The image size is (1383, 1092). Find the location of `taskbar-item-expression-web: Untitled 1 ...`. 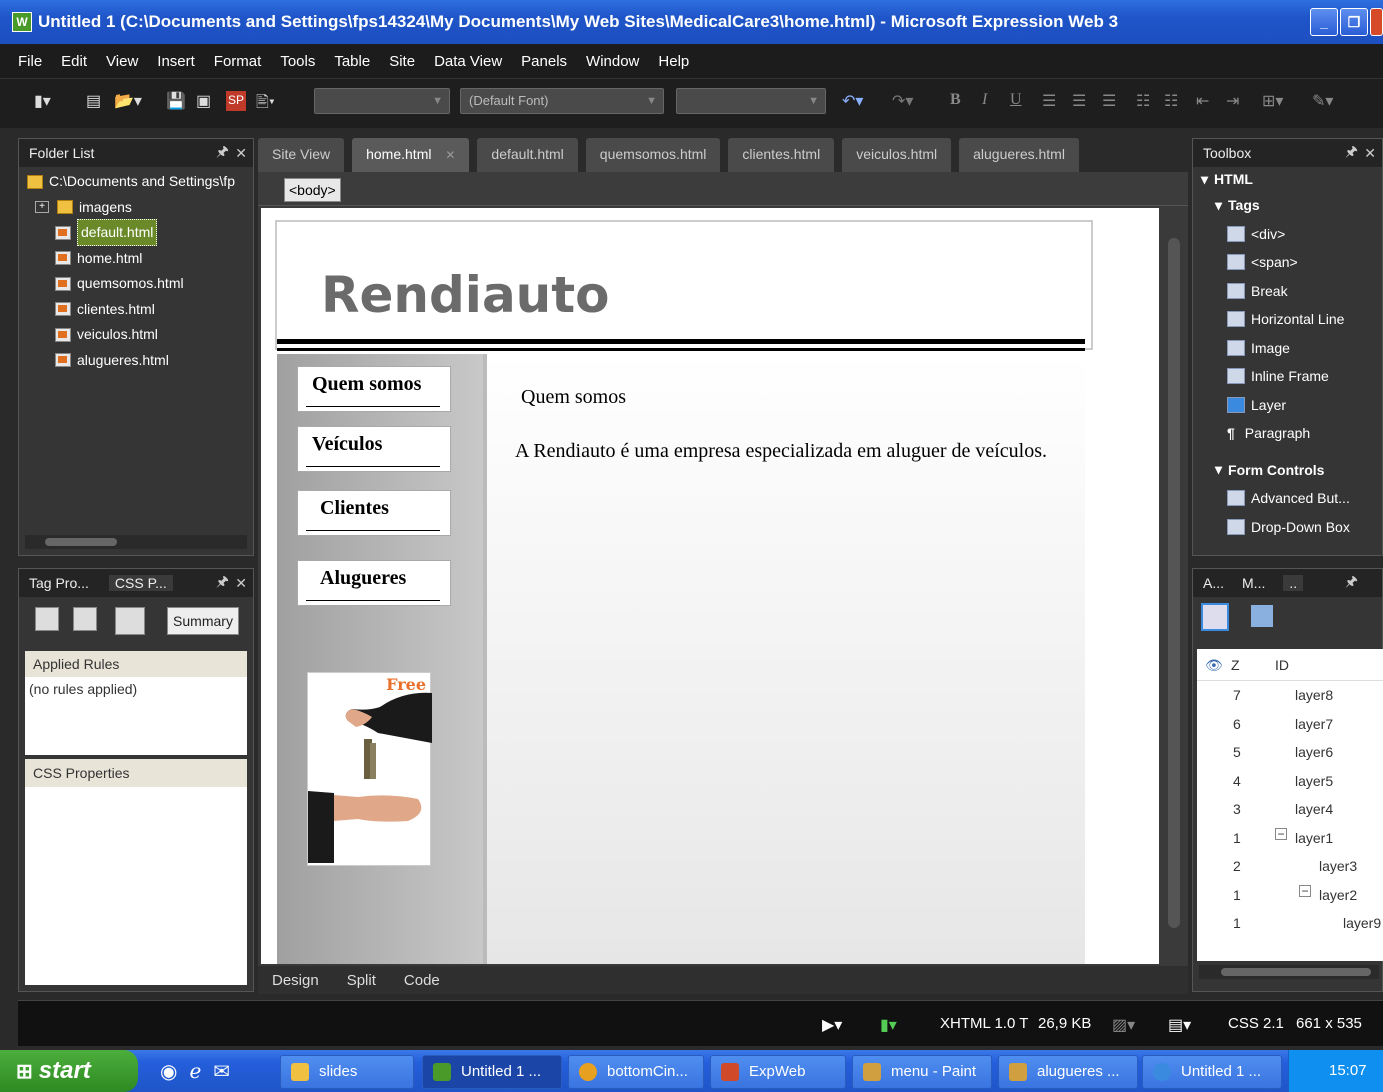

taskbar-item-expression-web: Untitled 1 ... is located at coordinates (492, 1072).